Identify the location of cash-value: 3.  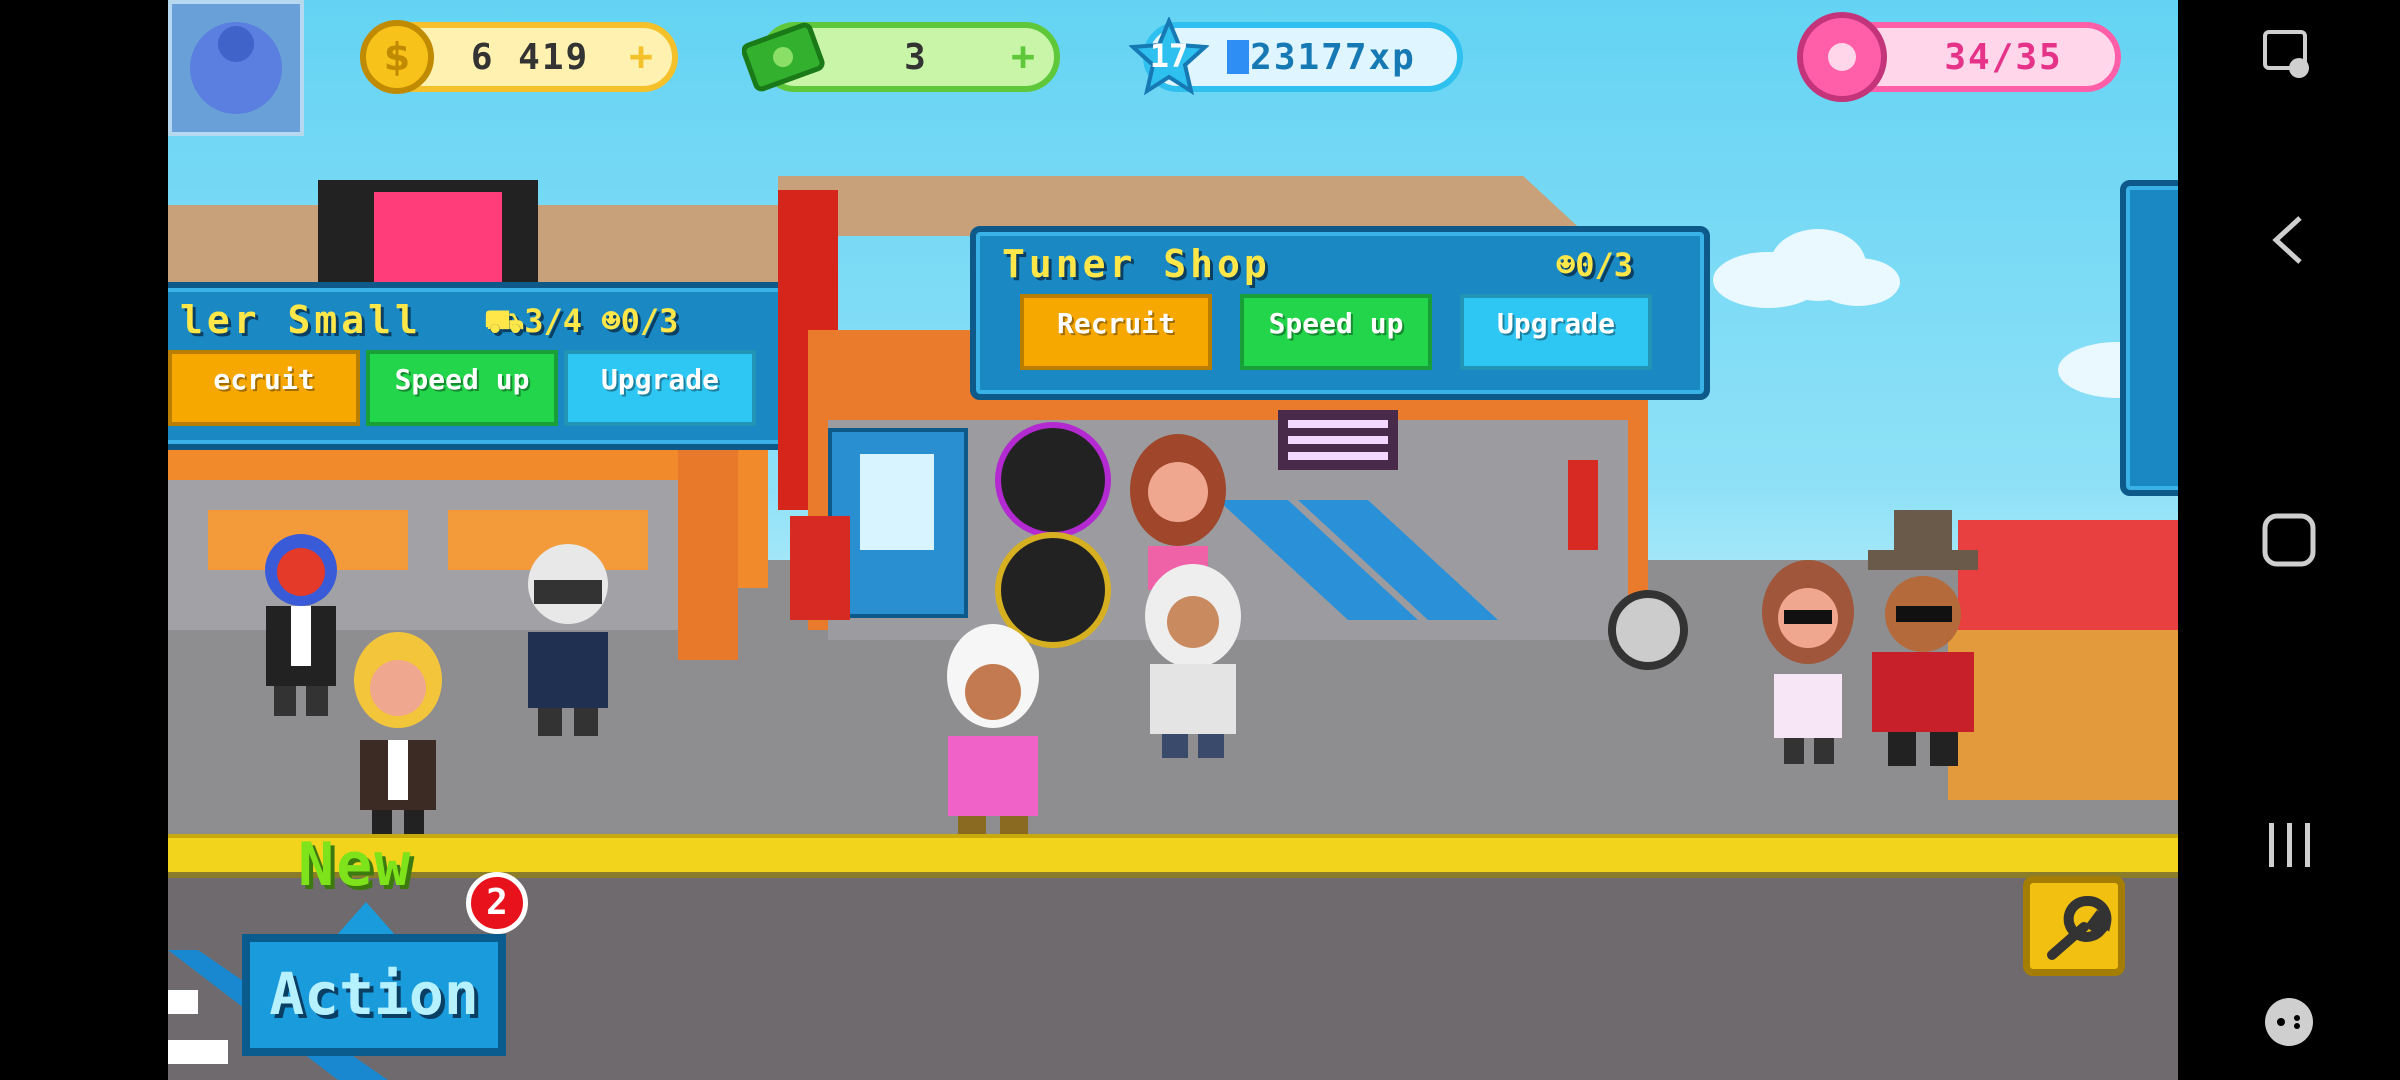
(916, 57).